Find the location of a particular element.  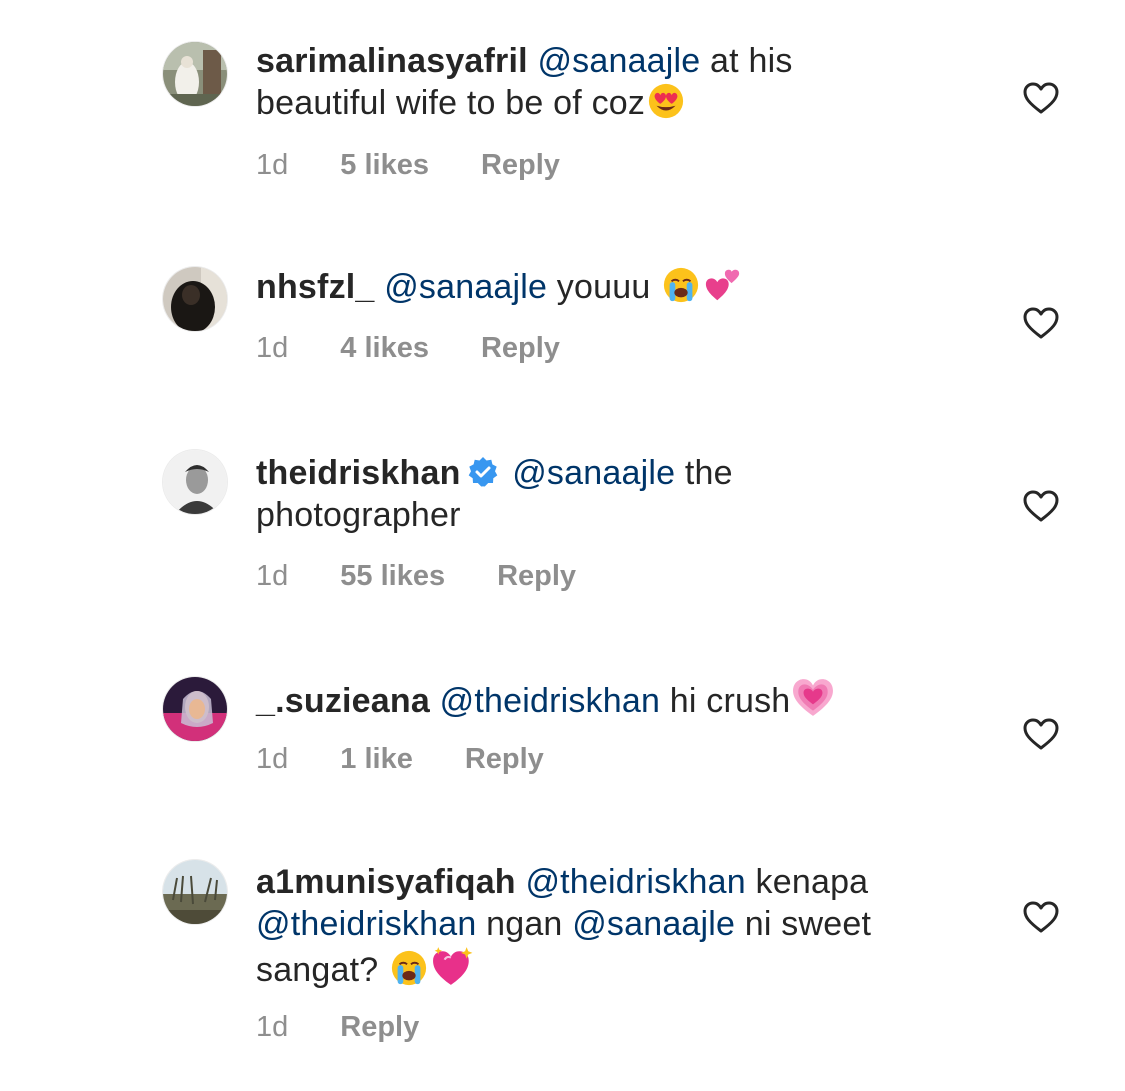

two-hearts-emoji is located at coordinates (723, 285).